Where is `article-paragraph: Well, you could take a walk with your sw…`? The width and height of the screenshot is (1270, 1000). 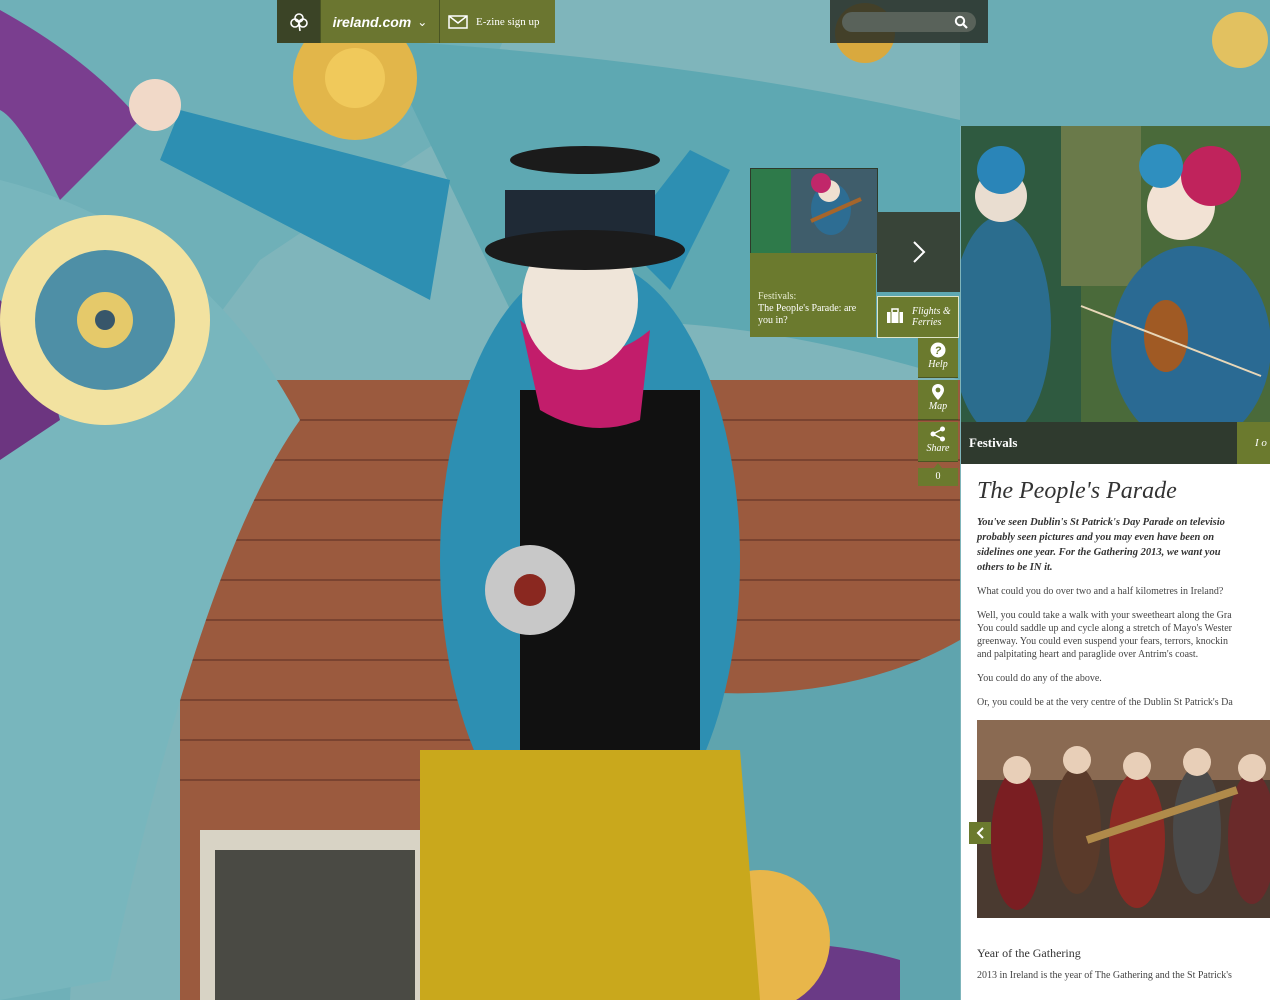 article-paragraph: Well, you could take a walk with your sw… is located at coordinates (1123, 635).